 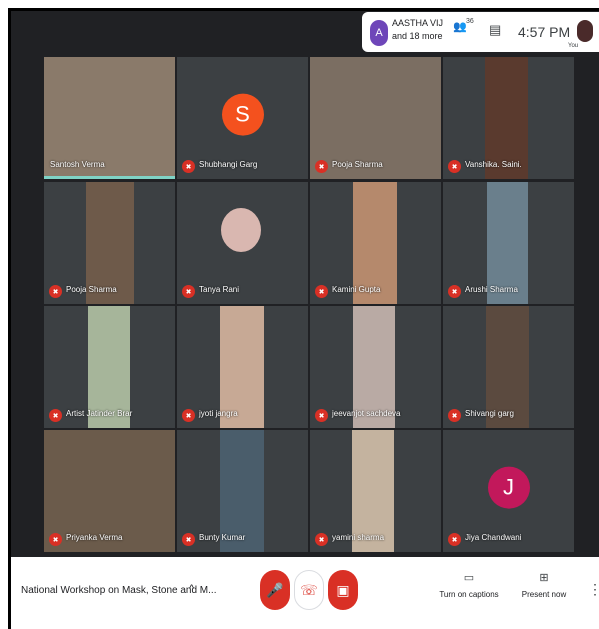 I want to click on participant-avatar: S, so click(x=242, y=114).